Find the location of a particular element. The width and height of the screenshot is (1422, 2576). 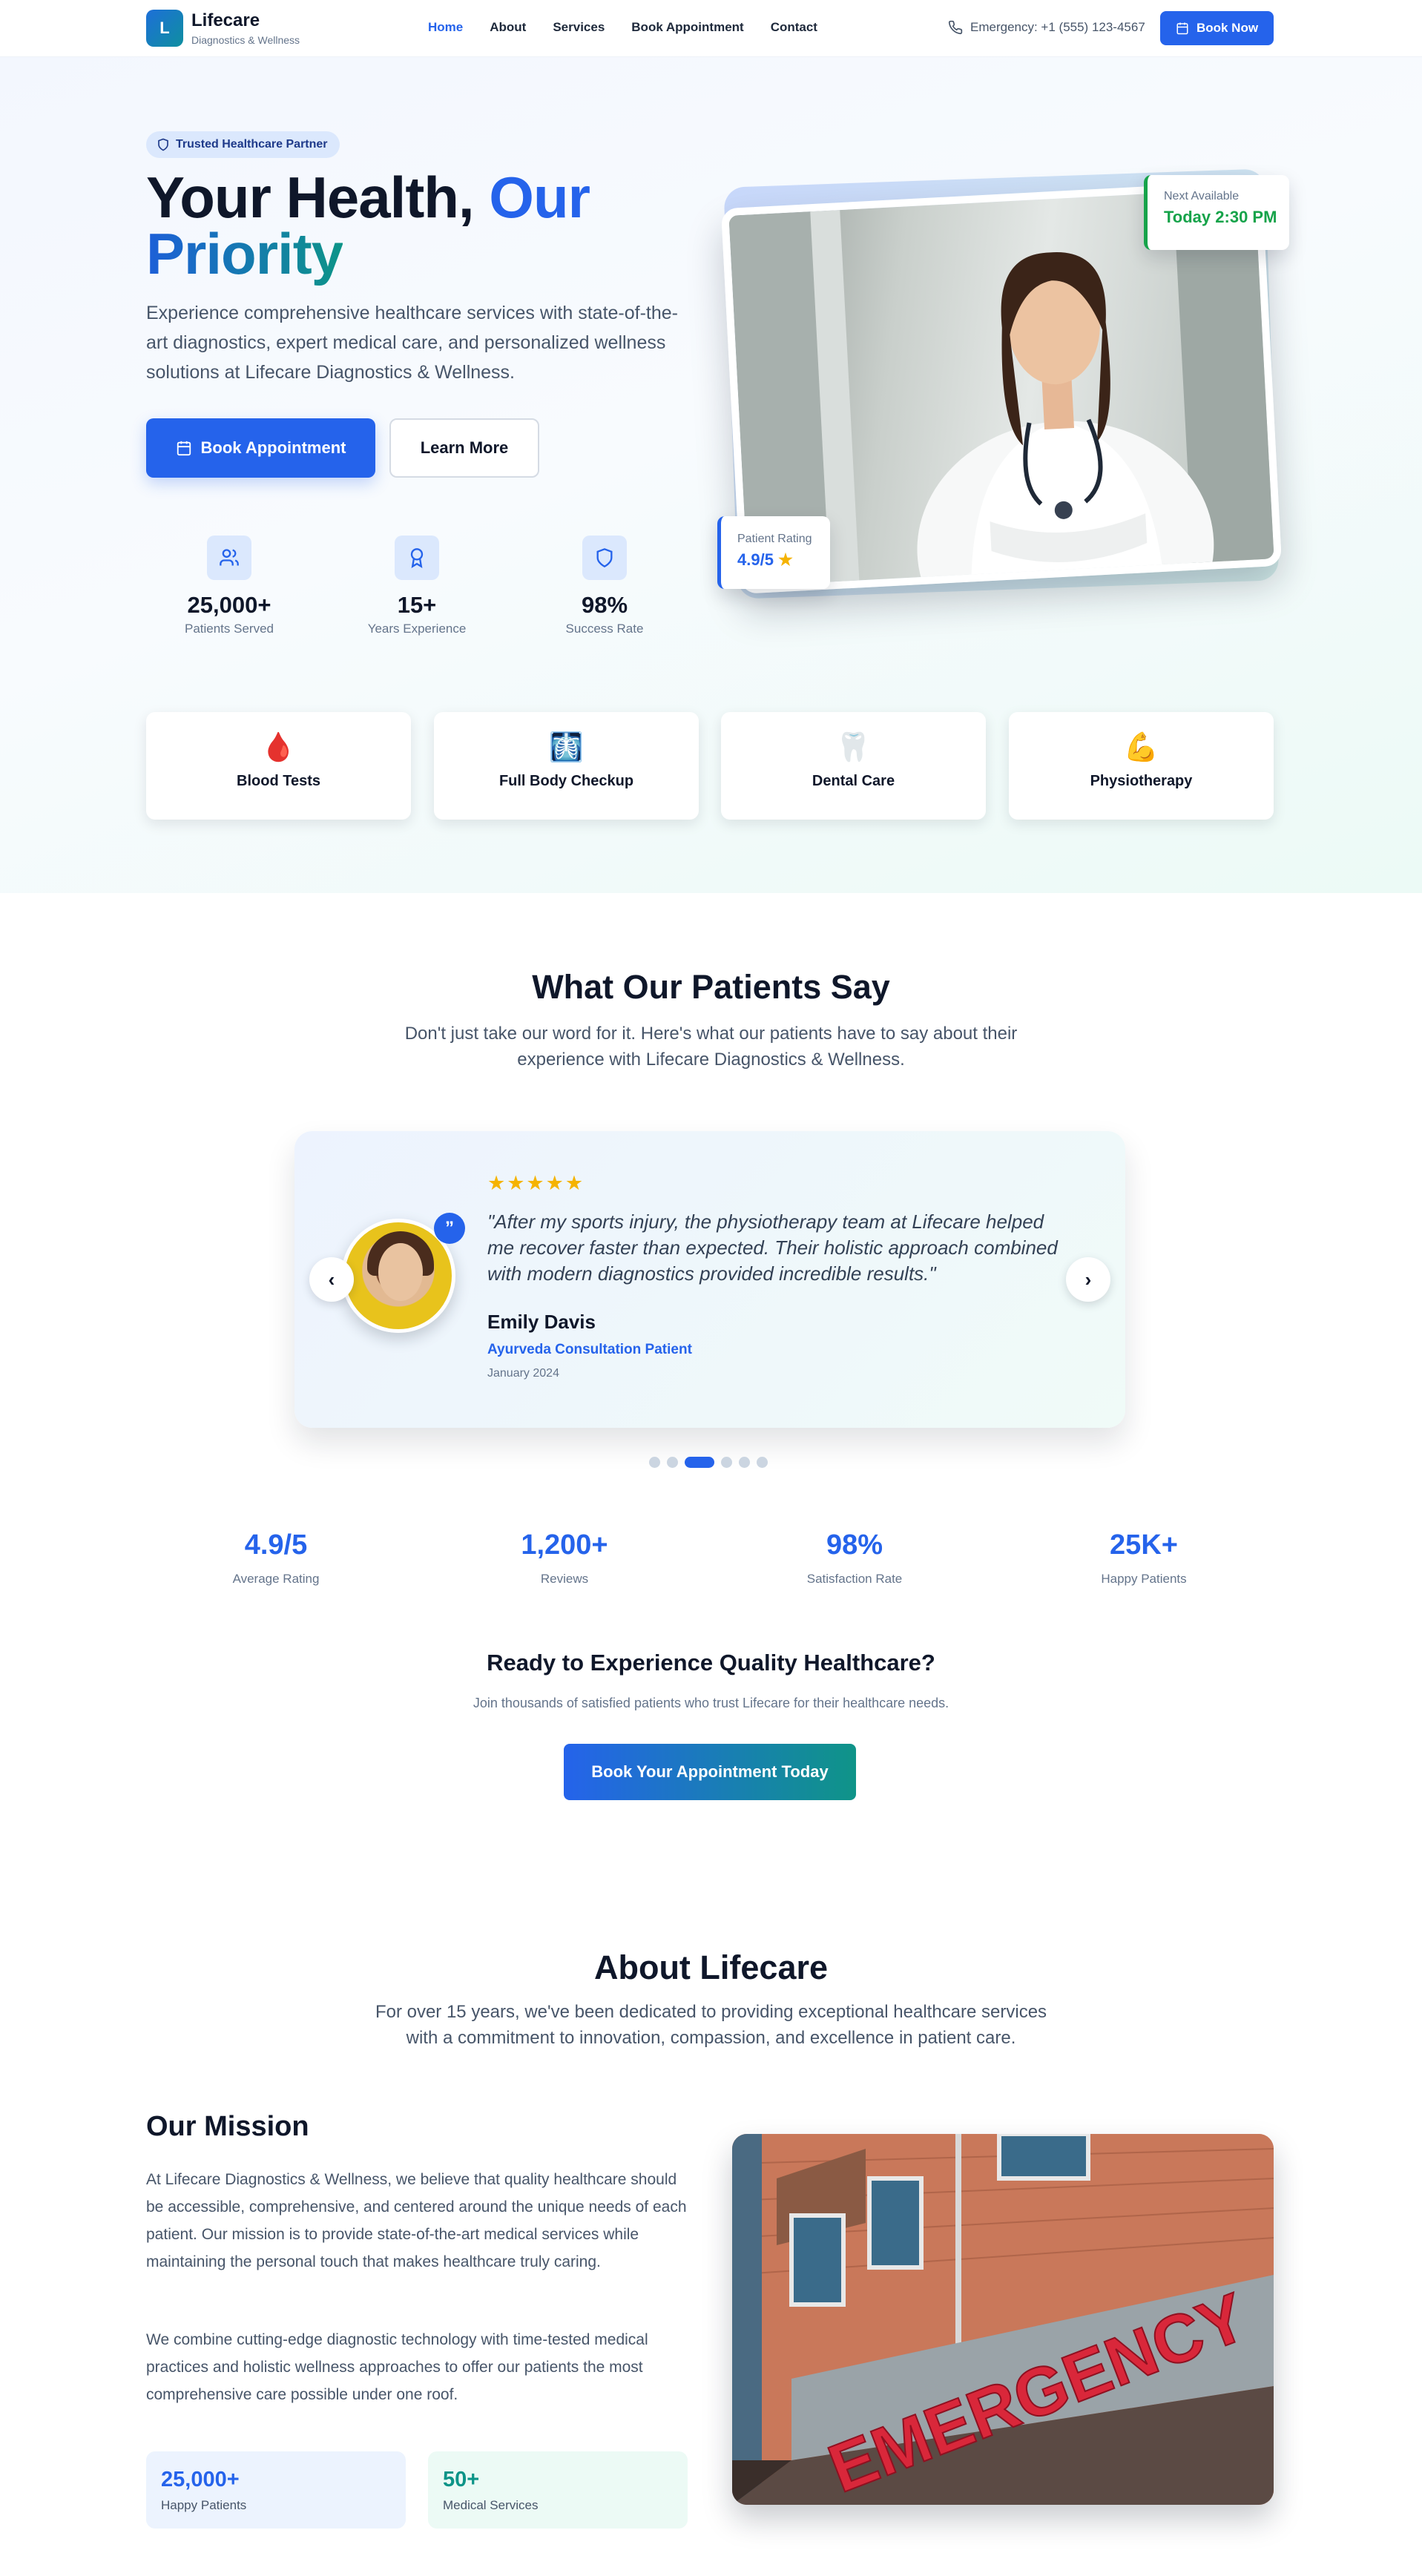

tooth-icon: 🦷 is located at coordinates (854, 748).